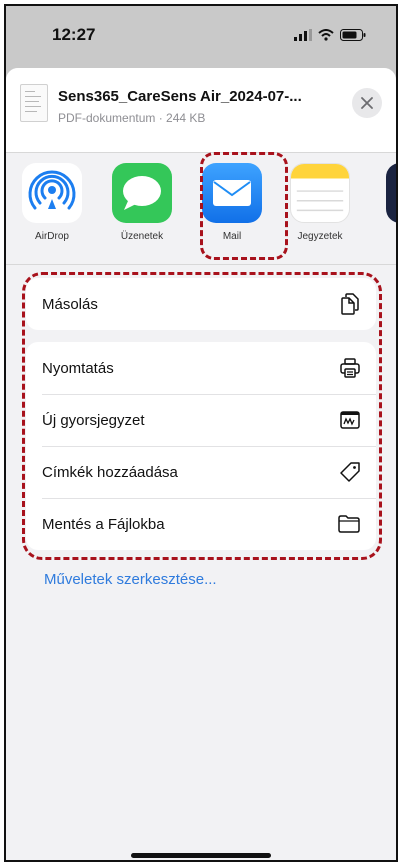  I want to click on notes-tile, so click(320, 193).